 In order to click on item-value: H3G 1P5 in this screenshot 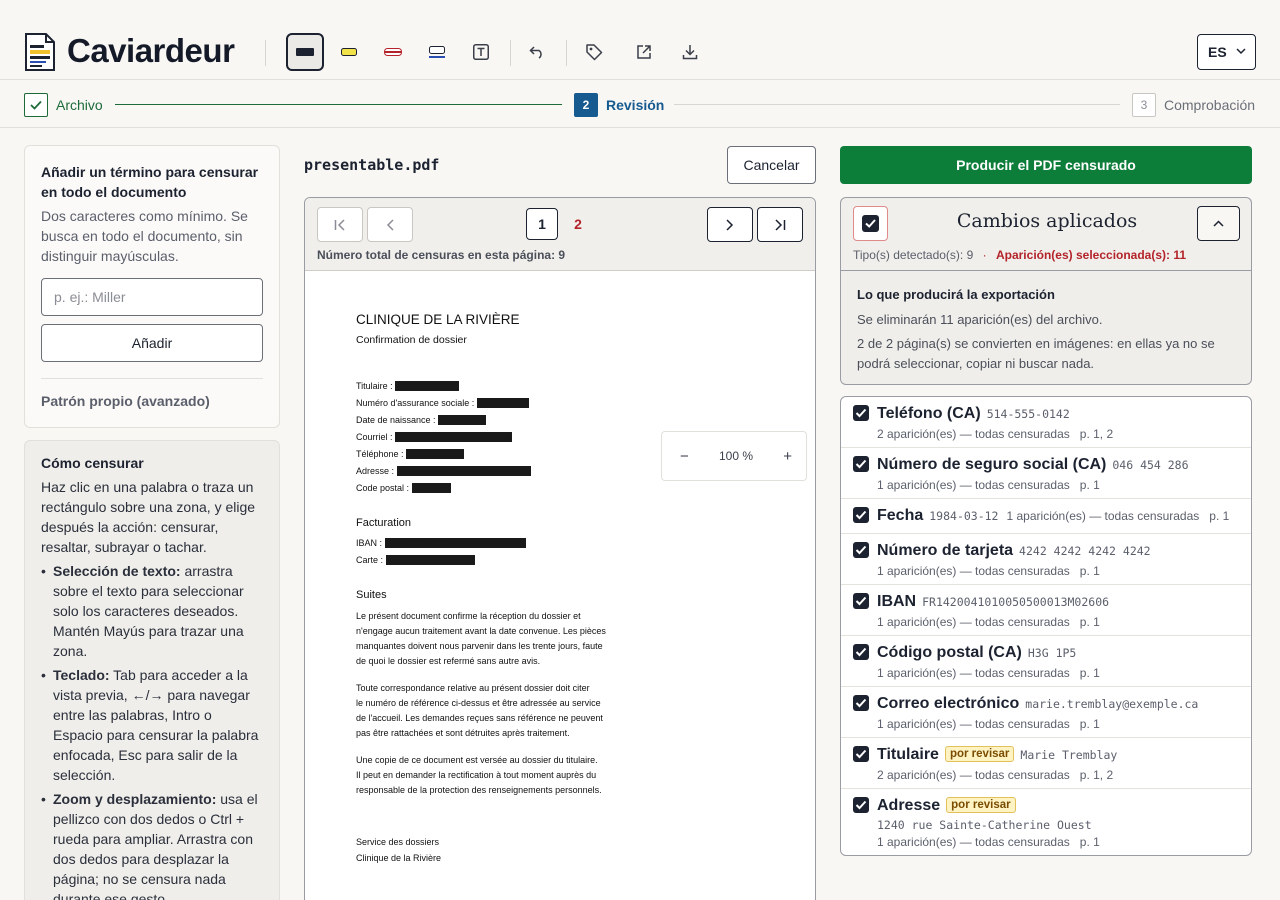, I will do `click(1052, 653)`.